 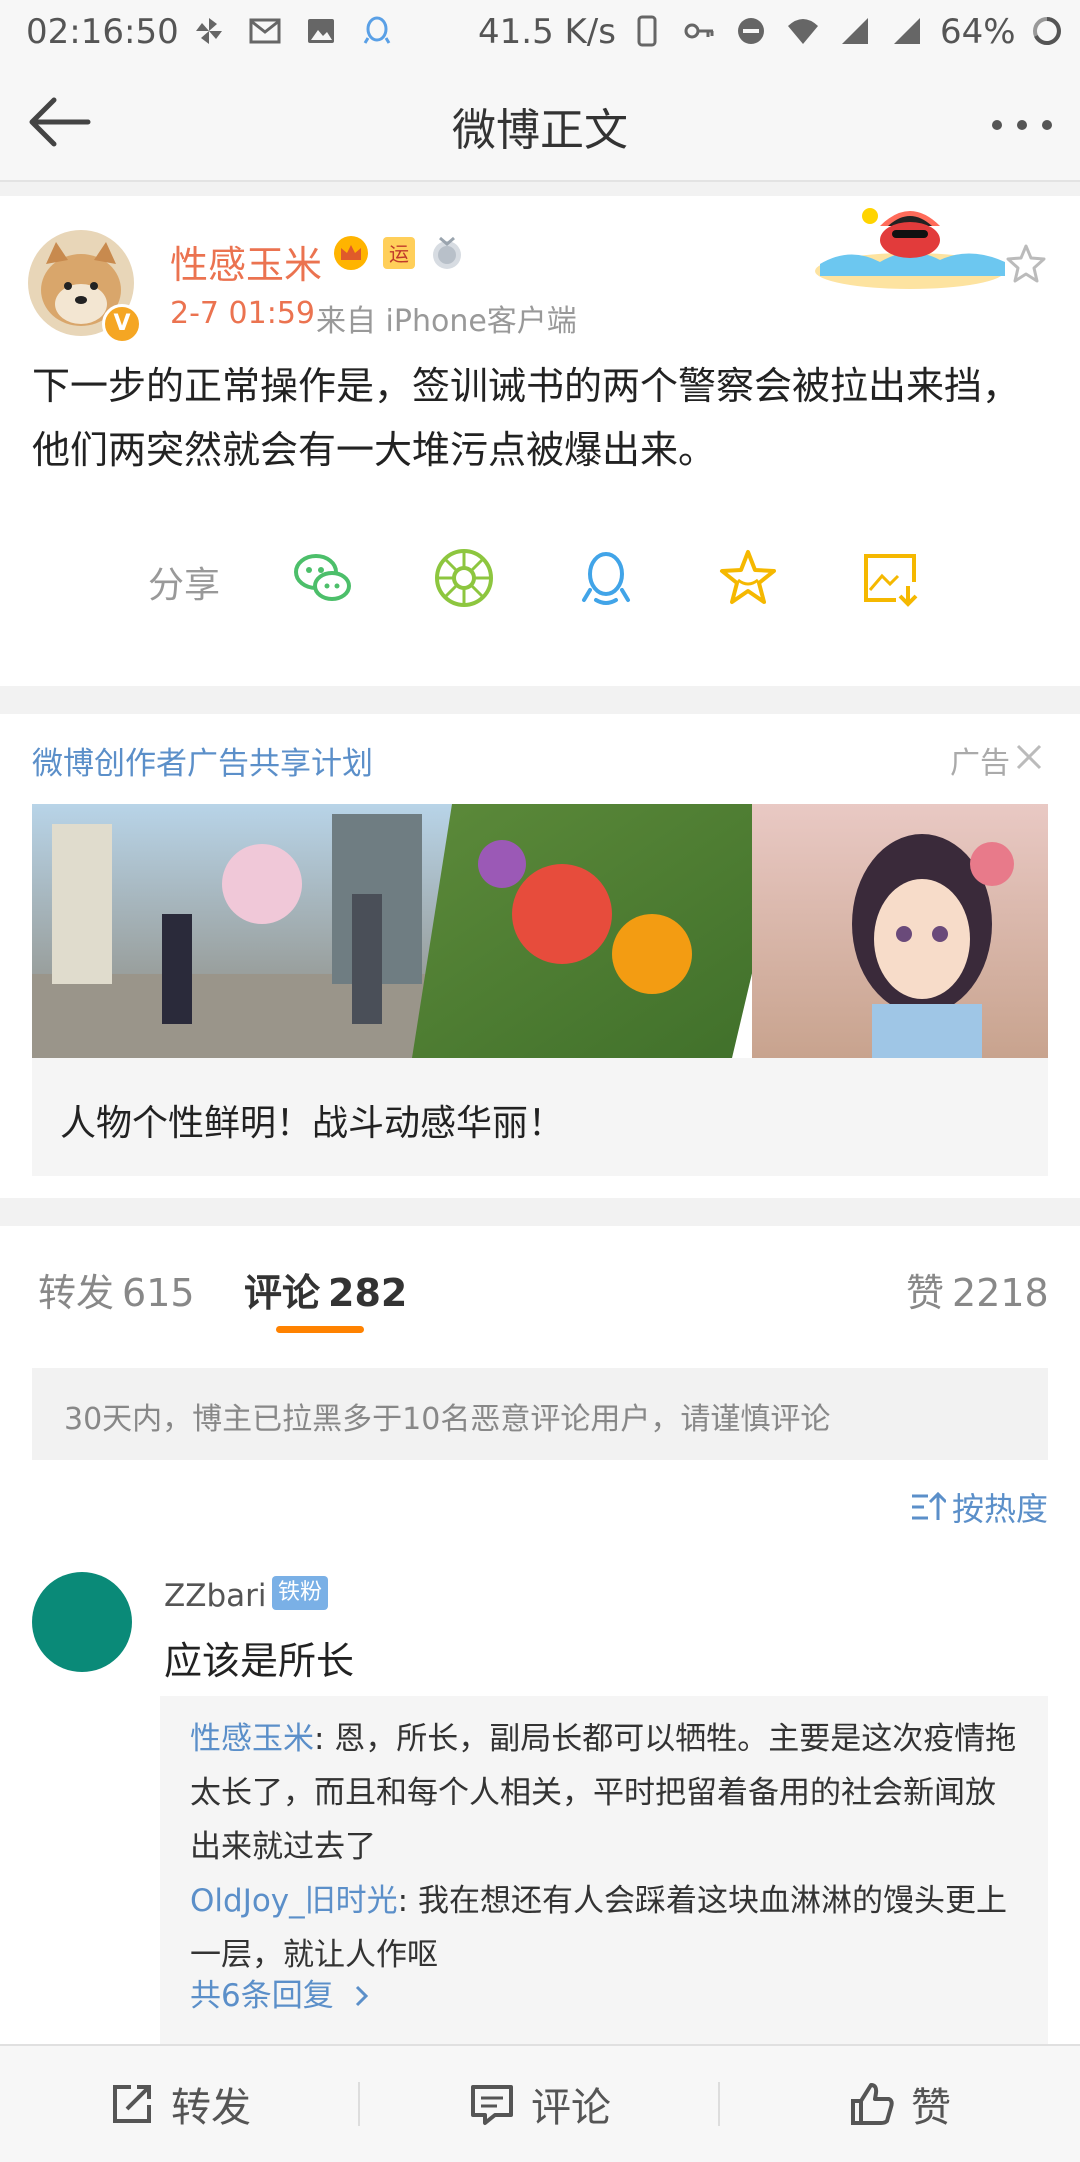 What do you see at coordinates (202, 760) in the screenshot?
I see `ad-program-title: 微博创作者广告共享计划` at bounding box center [202, 760].